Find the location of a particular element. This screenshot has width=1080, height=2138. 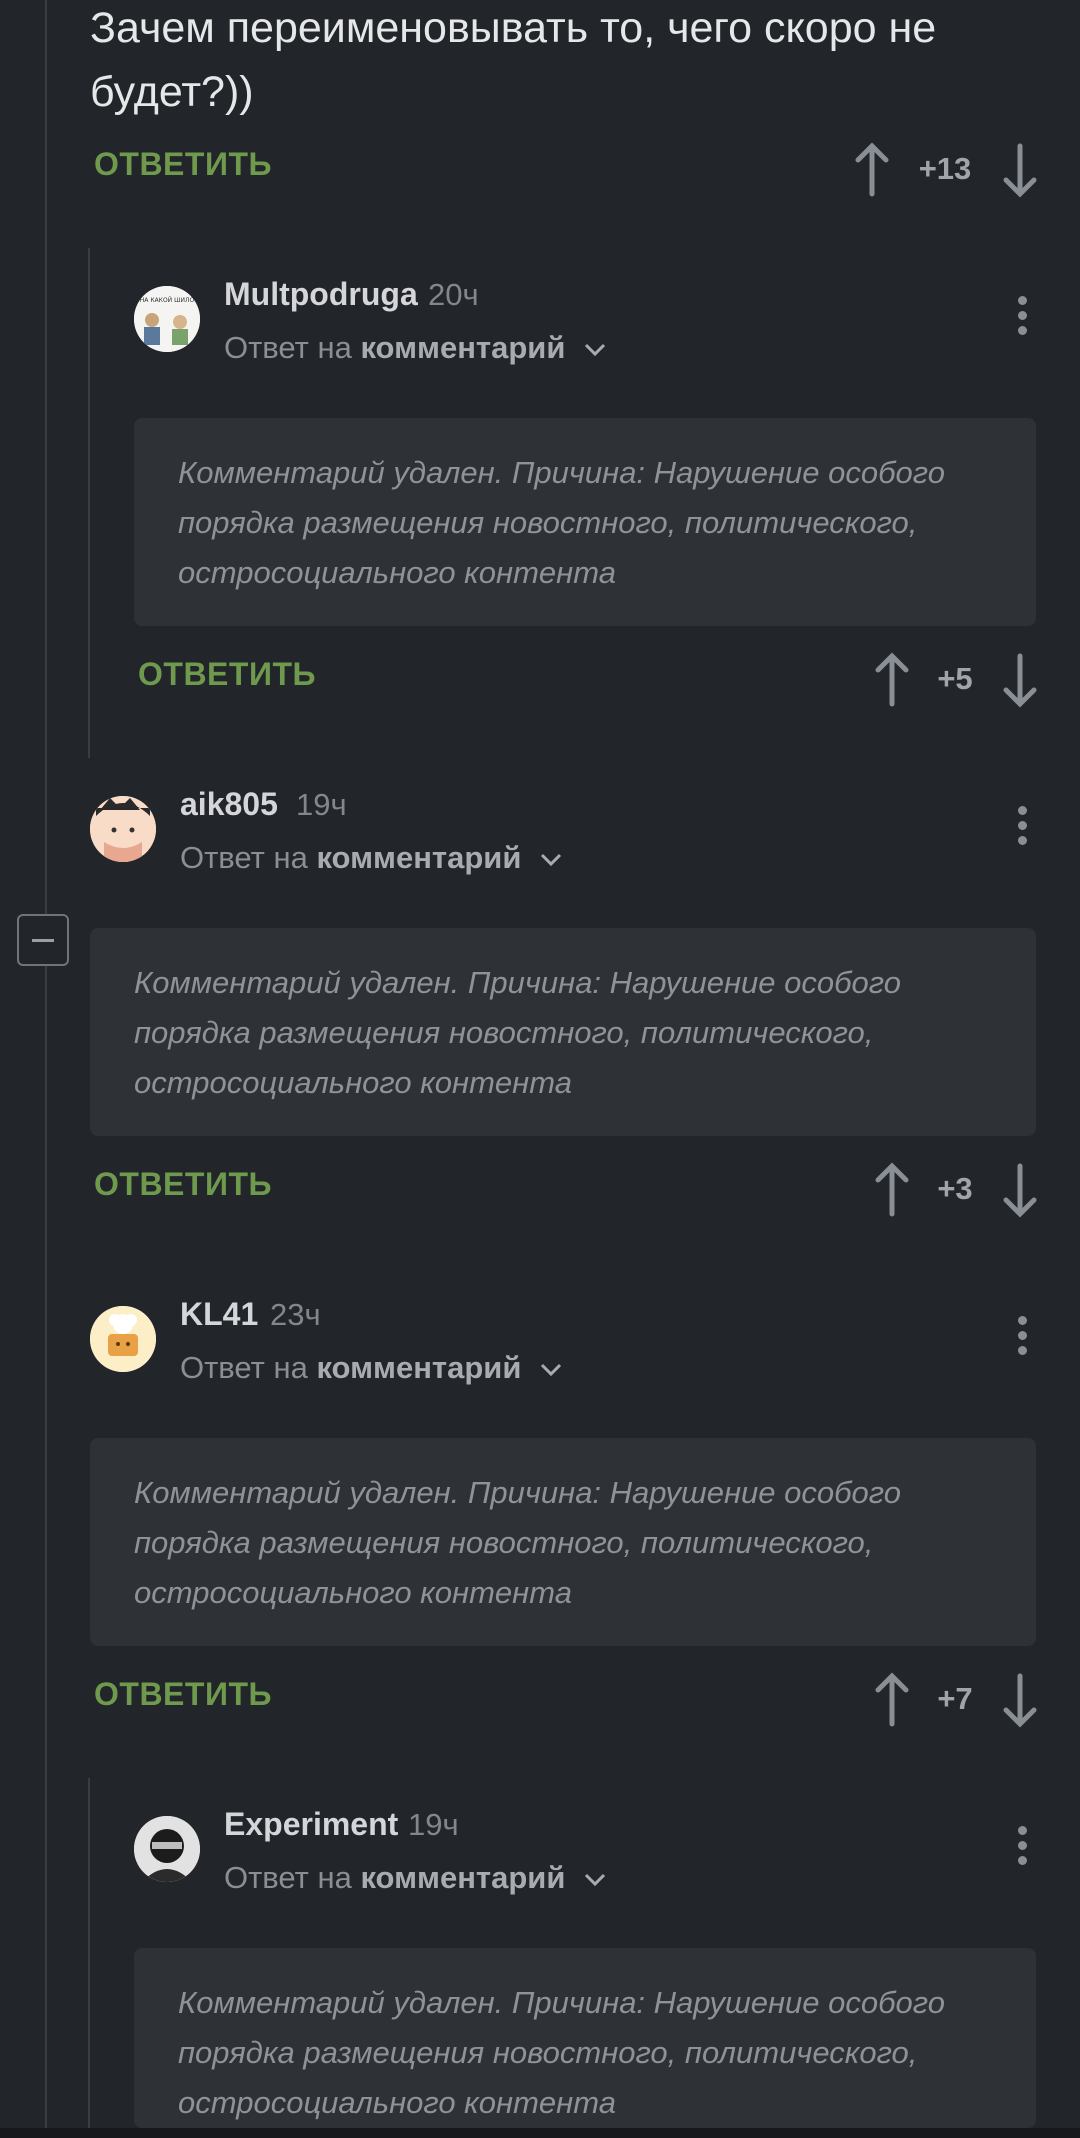

comment-author: KL41 is located at coordinates (219, 1314).